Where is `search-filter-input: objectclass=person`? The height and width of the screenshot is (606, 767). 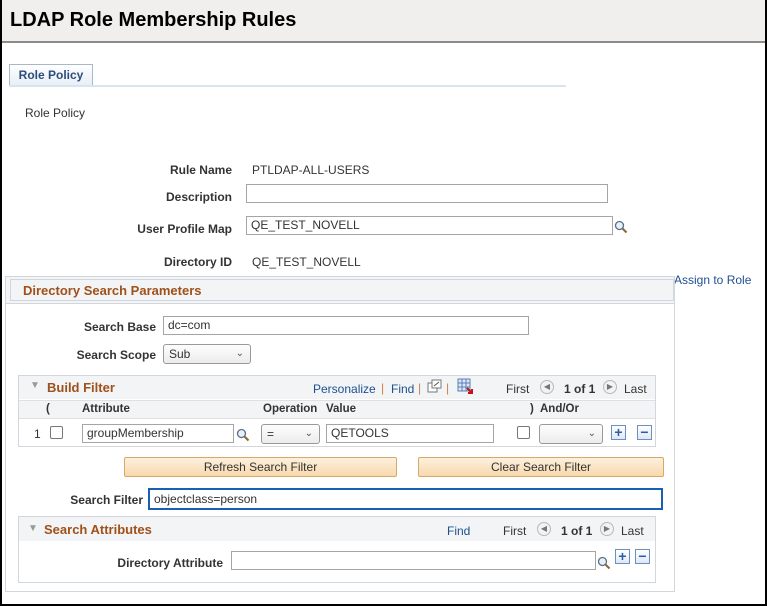
search-filter-input: objectclass=person is located at coordinates (405, 499).